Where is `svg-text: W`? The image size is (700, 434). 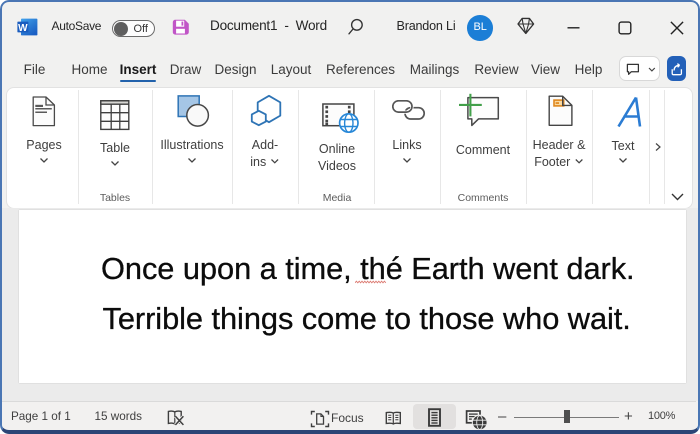
svg-text: W is located at coordinates (23, 28).